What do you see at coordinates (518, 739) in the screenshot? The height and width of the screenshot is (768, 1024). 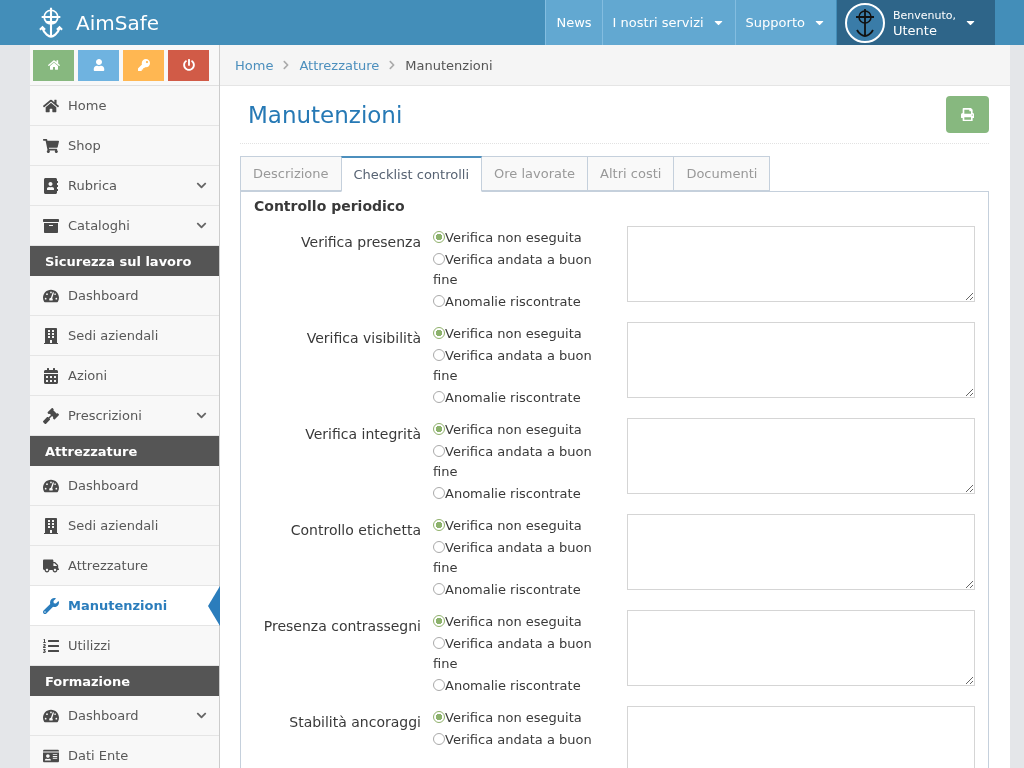 I see `radio-option: Verifica andata a buon` at bounding box center [518, 739].